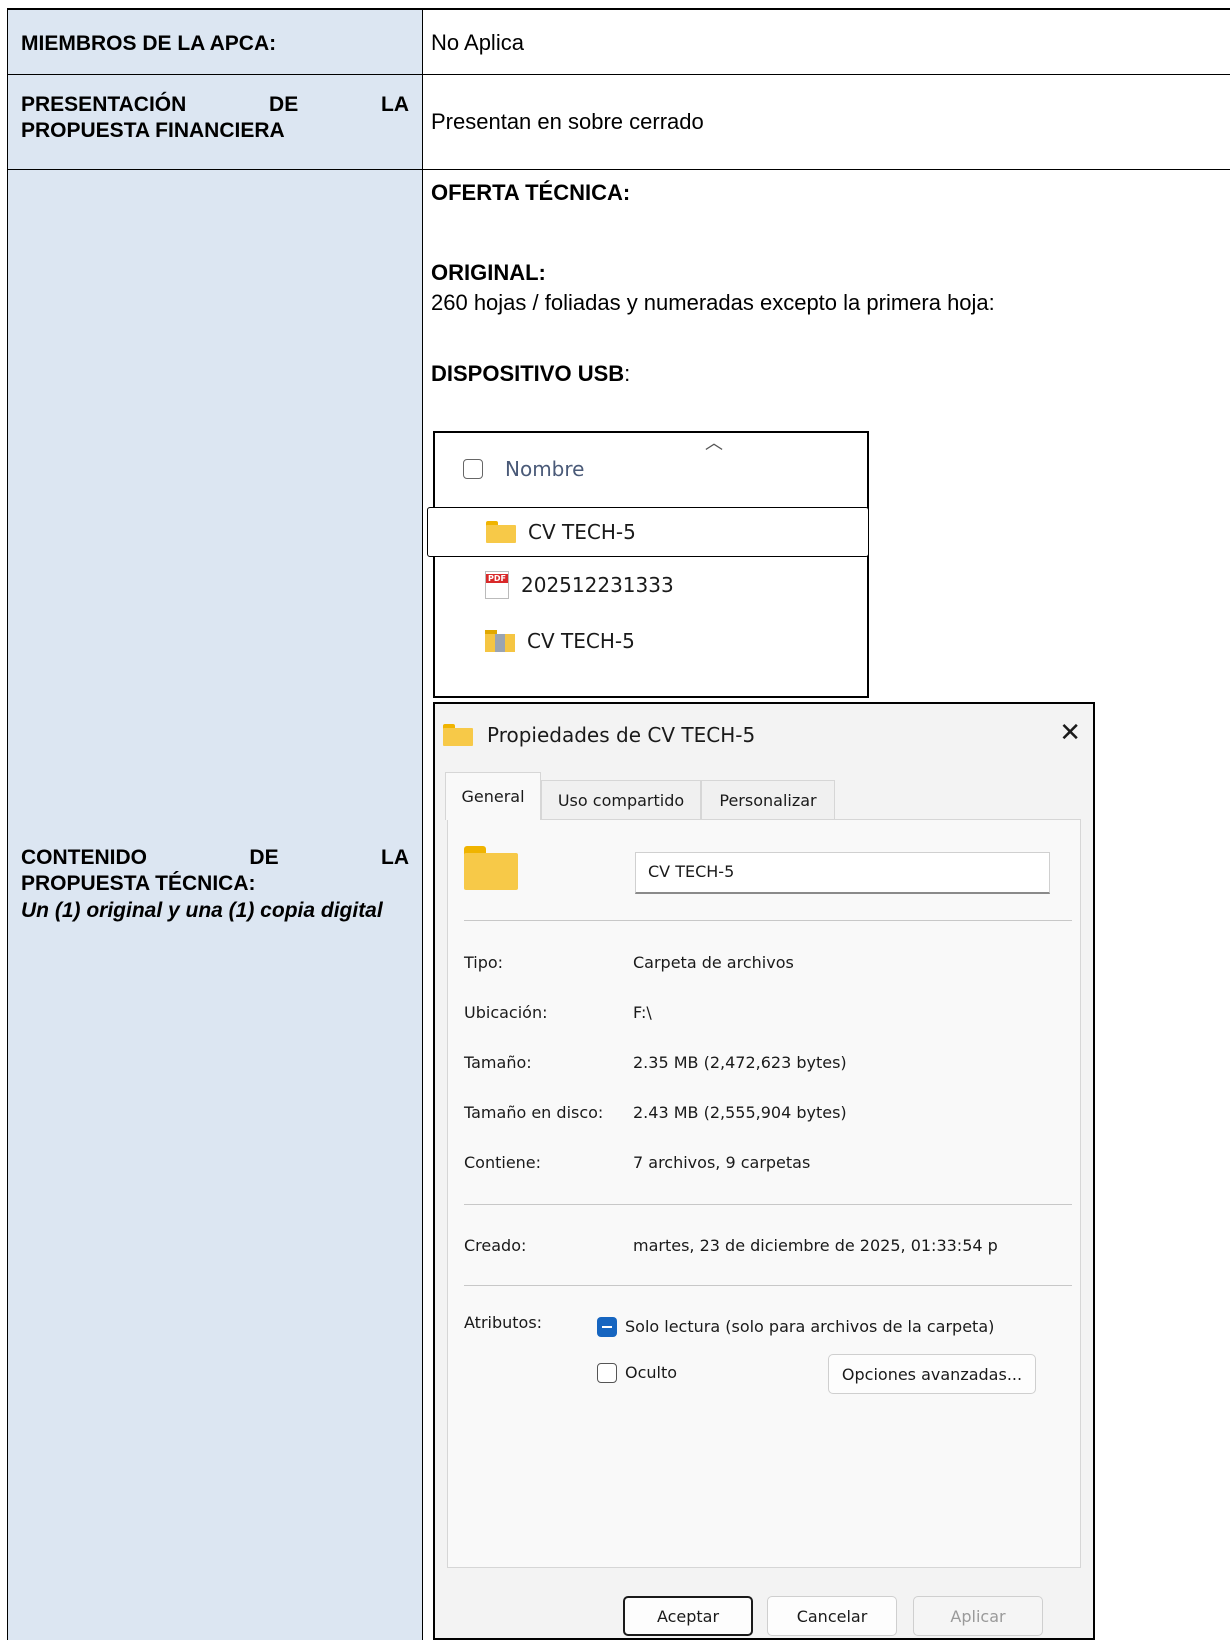 The image size is (1230, 1640). Describe the element at coordinates (713, 962) in the screenshot. I see `prop-value: Carpeta de archivos` at that location.